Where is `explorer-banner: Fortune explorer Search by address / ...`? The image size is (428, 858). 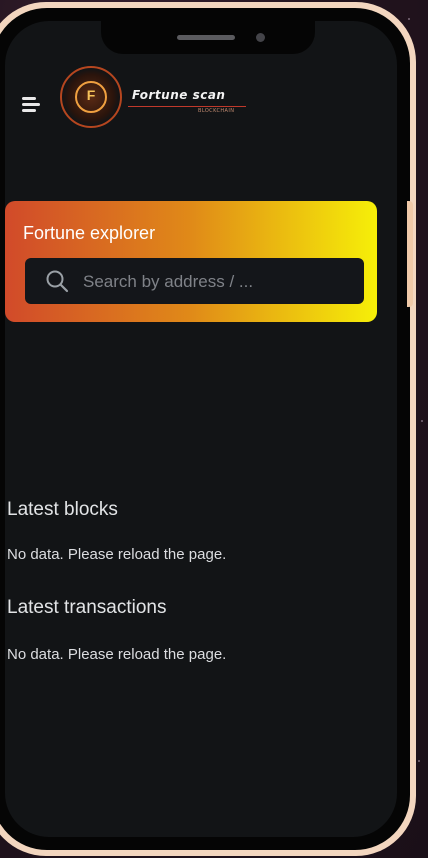
explorer-banner: Fortune explorer Search by address / ... is located at coordinates (191, 261).